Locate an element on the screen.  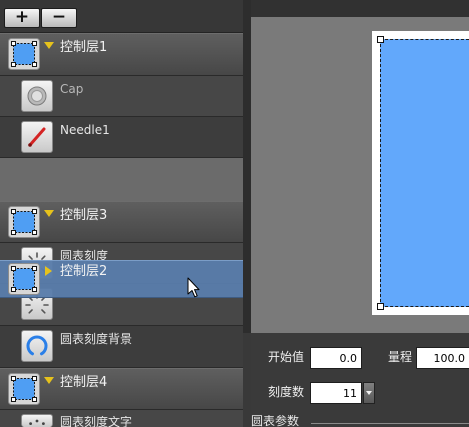
arrow-cursor-icon is located at coordinates (193, 287).